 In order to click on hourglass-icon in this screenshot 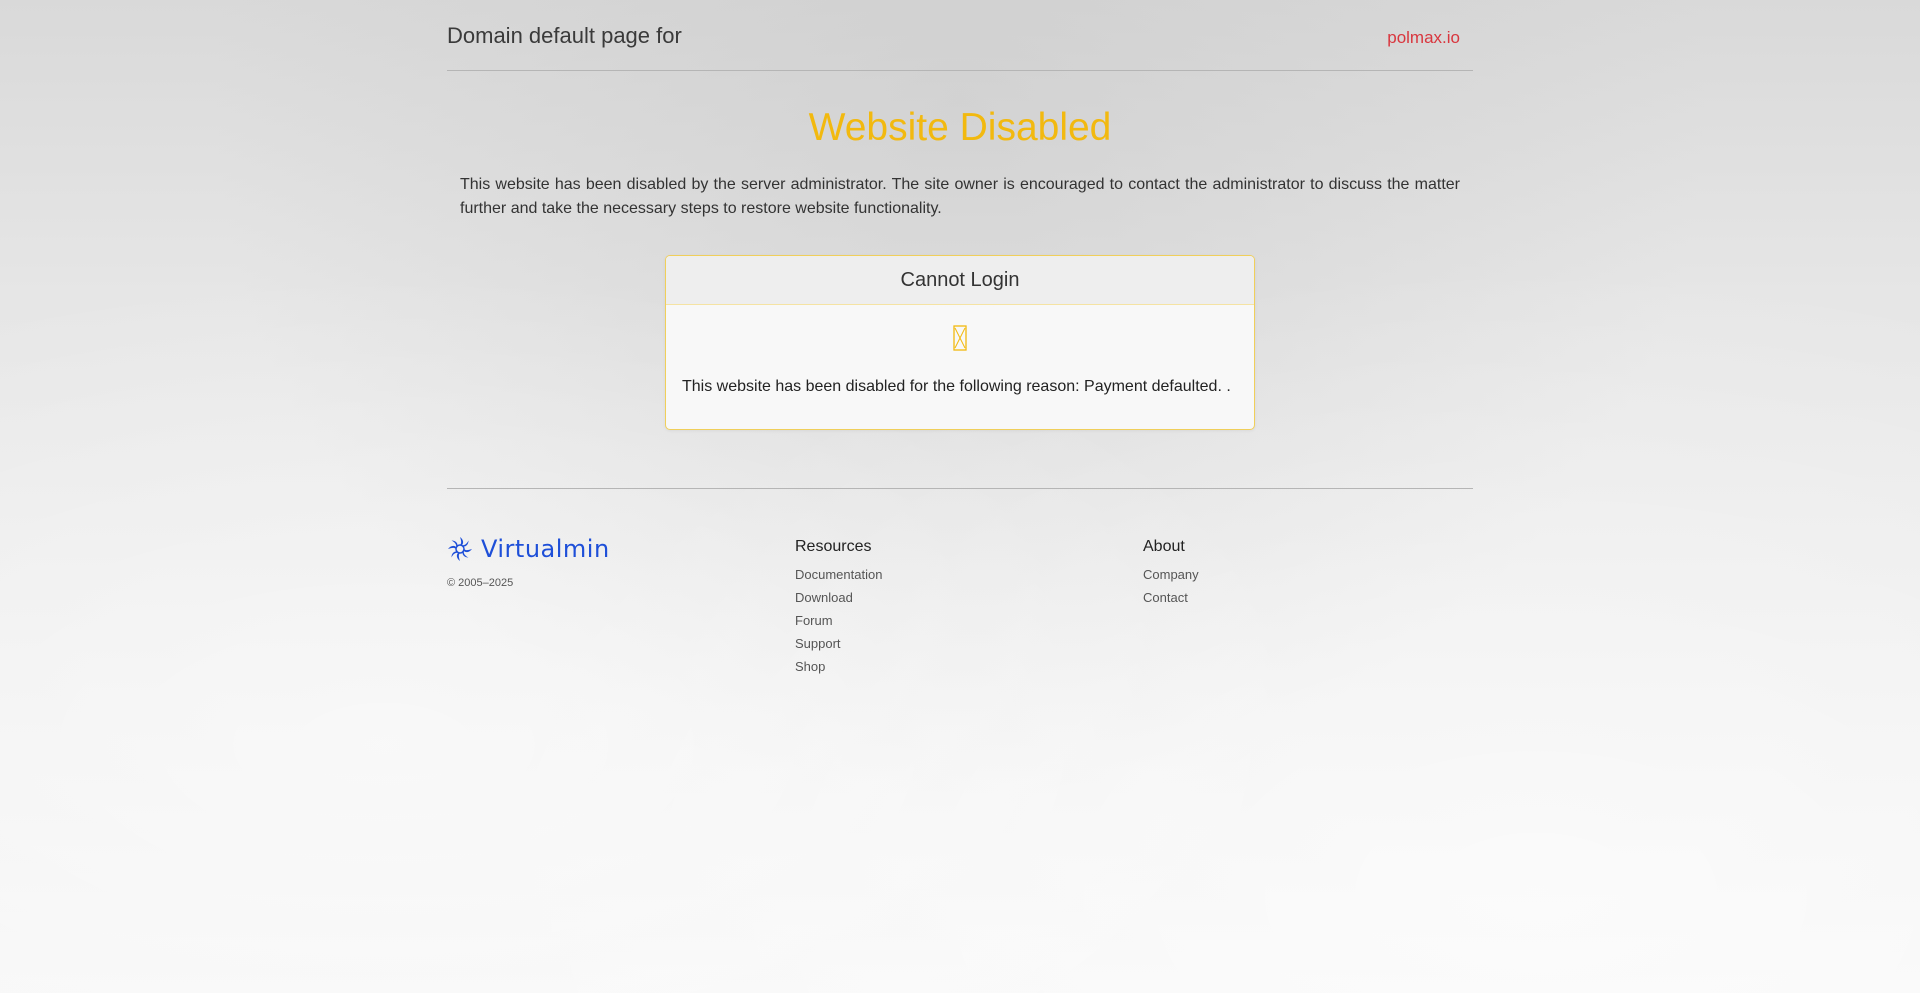, I will do `click(960, 338)`.